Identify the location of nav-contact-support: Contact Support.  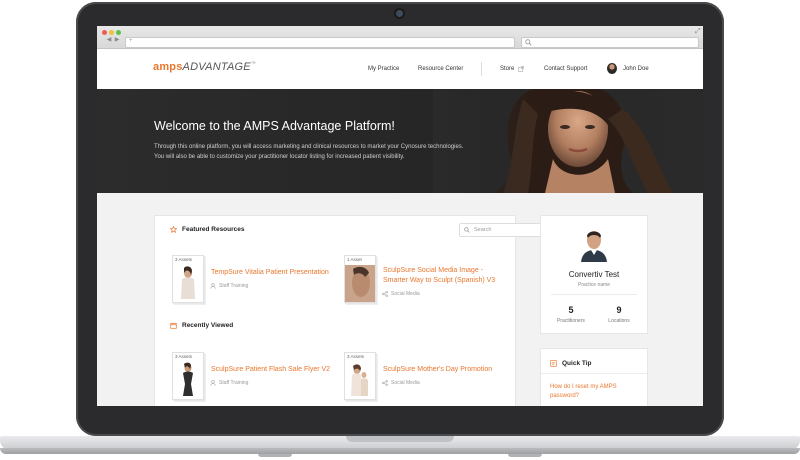
(565, 69).